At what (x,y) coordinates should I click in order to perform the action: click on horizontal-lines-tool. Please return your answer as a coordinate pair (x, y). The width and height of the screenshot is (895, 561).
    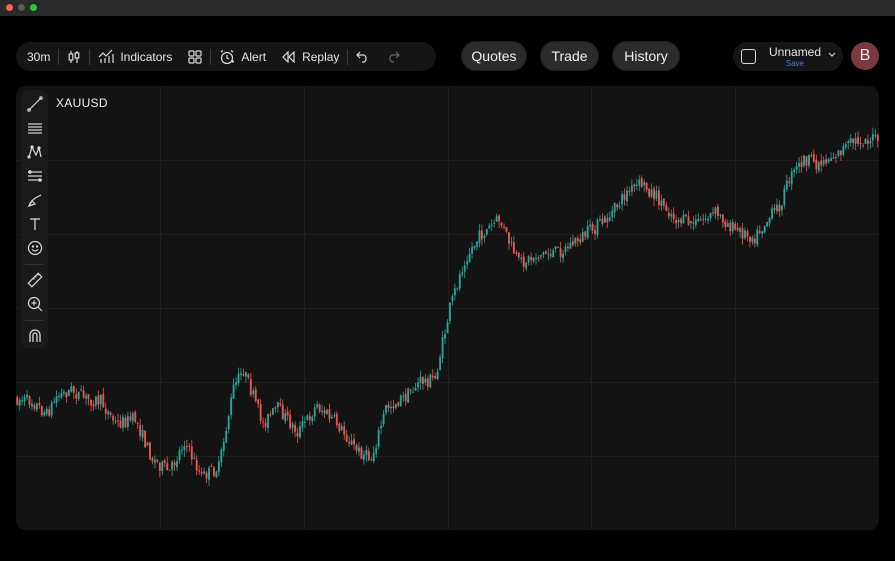
    Looking at the image, I should click on (34, 127).